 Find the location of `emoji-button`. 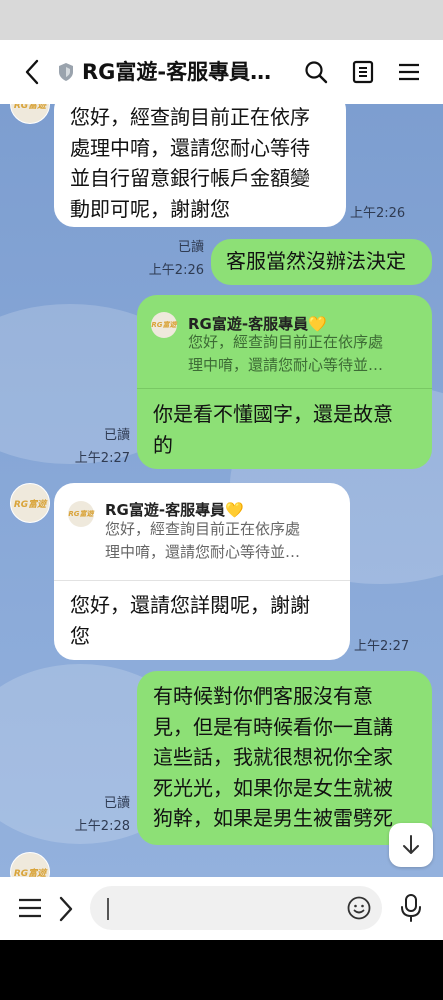

emoji-button is located at coordinates (359, 910).